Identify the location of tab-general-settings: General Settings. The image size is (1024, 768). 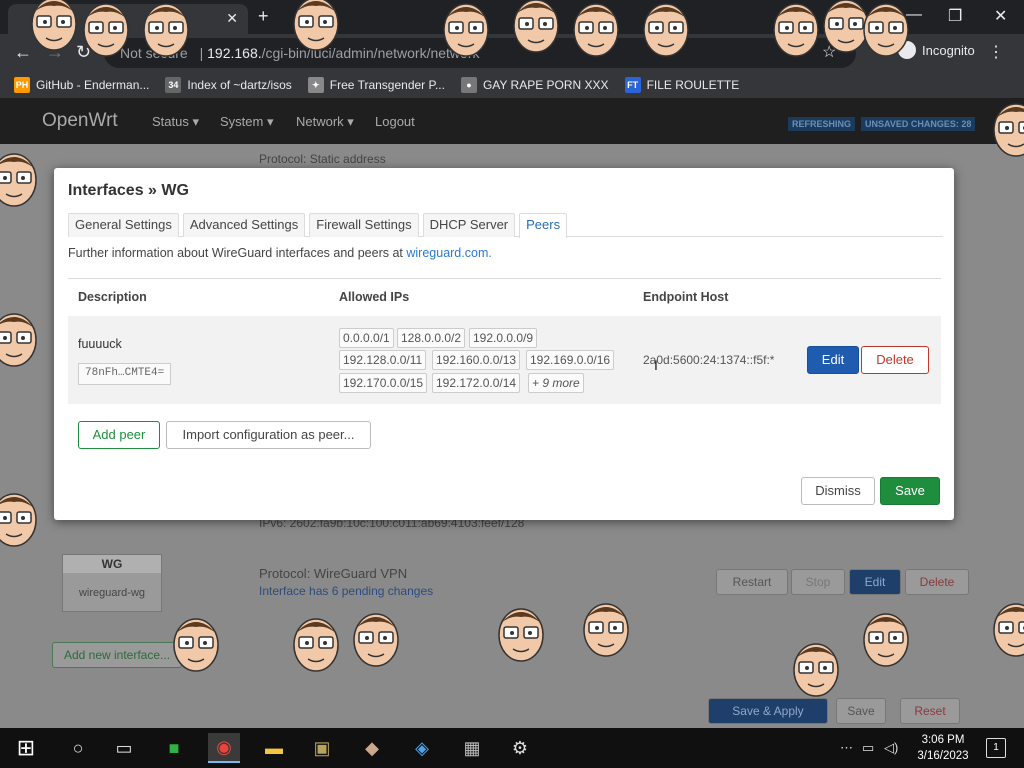
(123, 225).